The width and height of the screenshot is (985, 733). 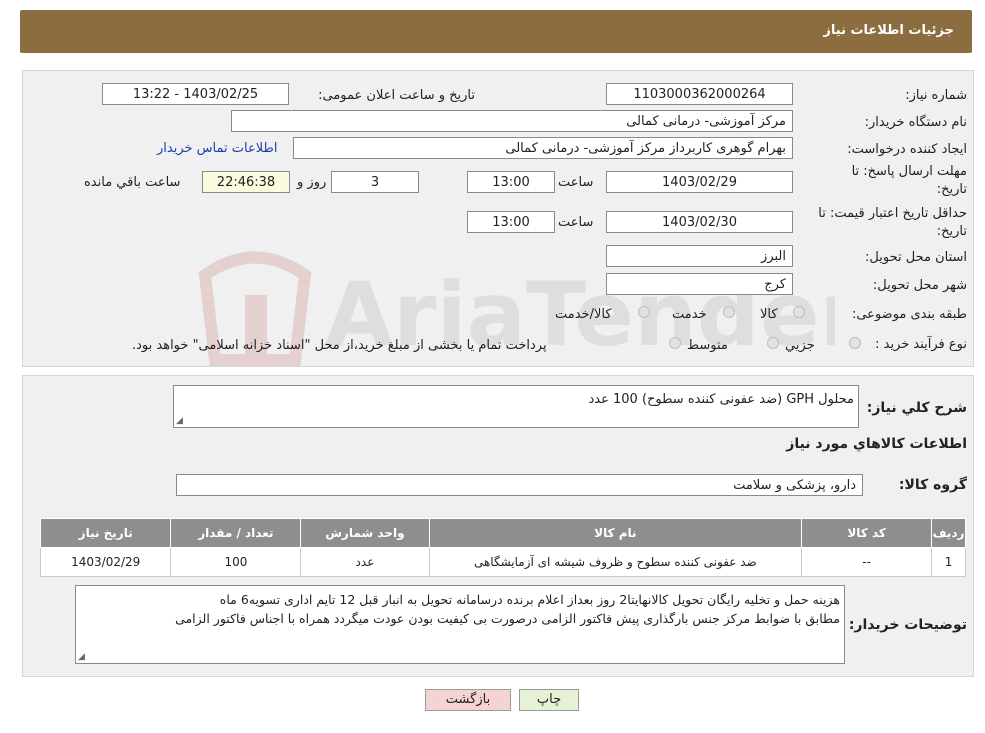 What do you see at coordinates (888, 30) in the screenshot?
I see `page-title: جزئیات اطلاعات نیاز` at bounding box center [888, 30].